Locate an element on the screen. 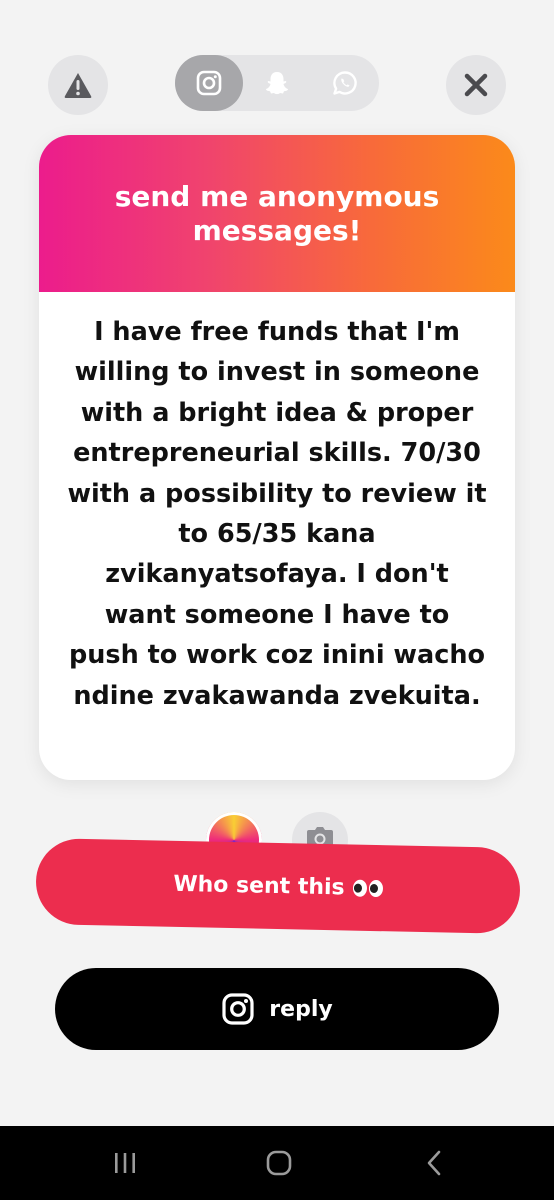 This screenshot has height=1200, width=554. platform-selector is located at coordinates (277, 83).